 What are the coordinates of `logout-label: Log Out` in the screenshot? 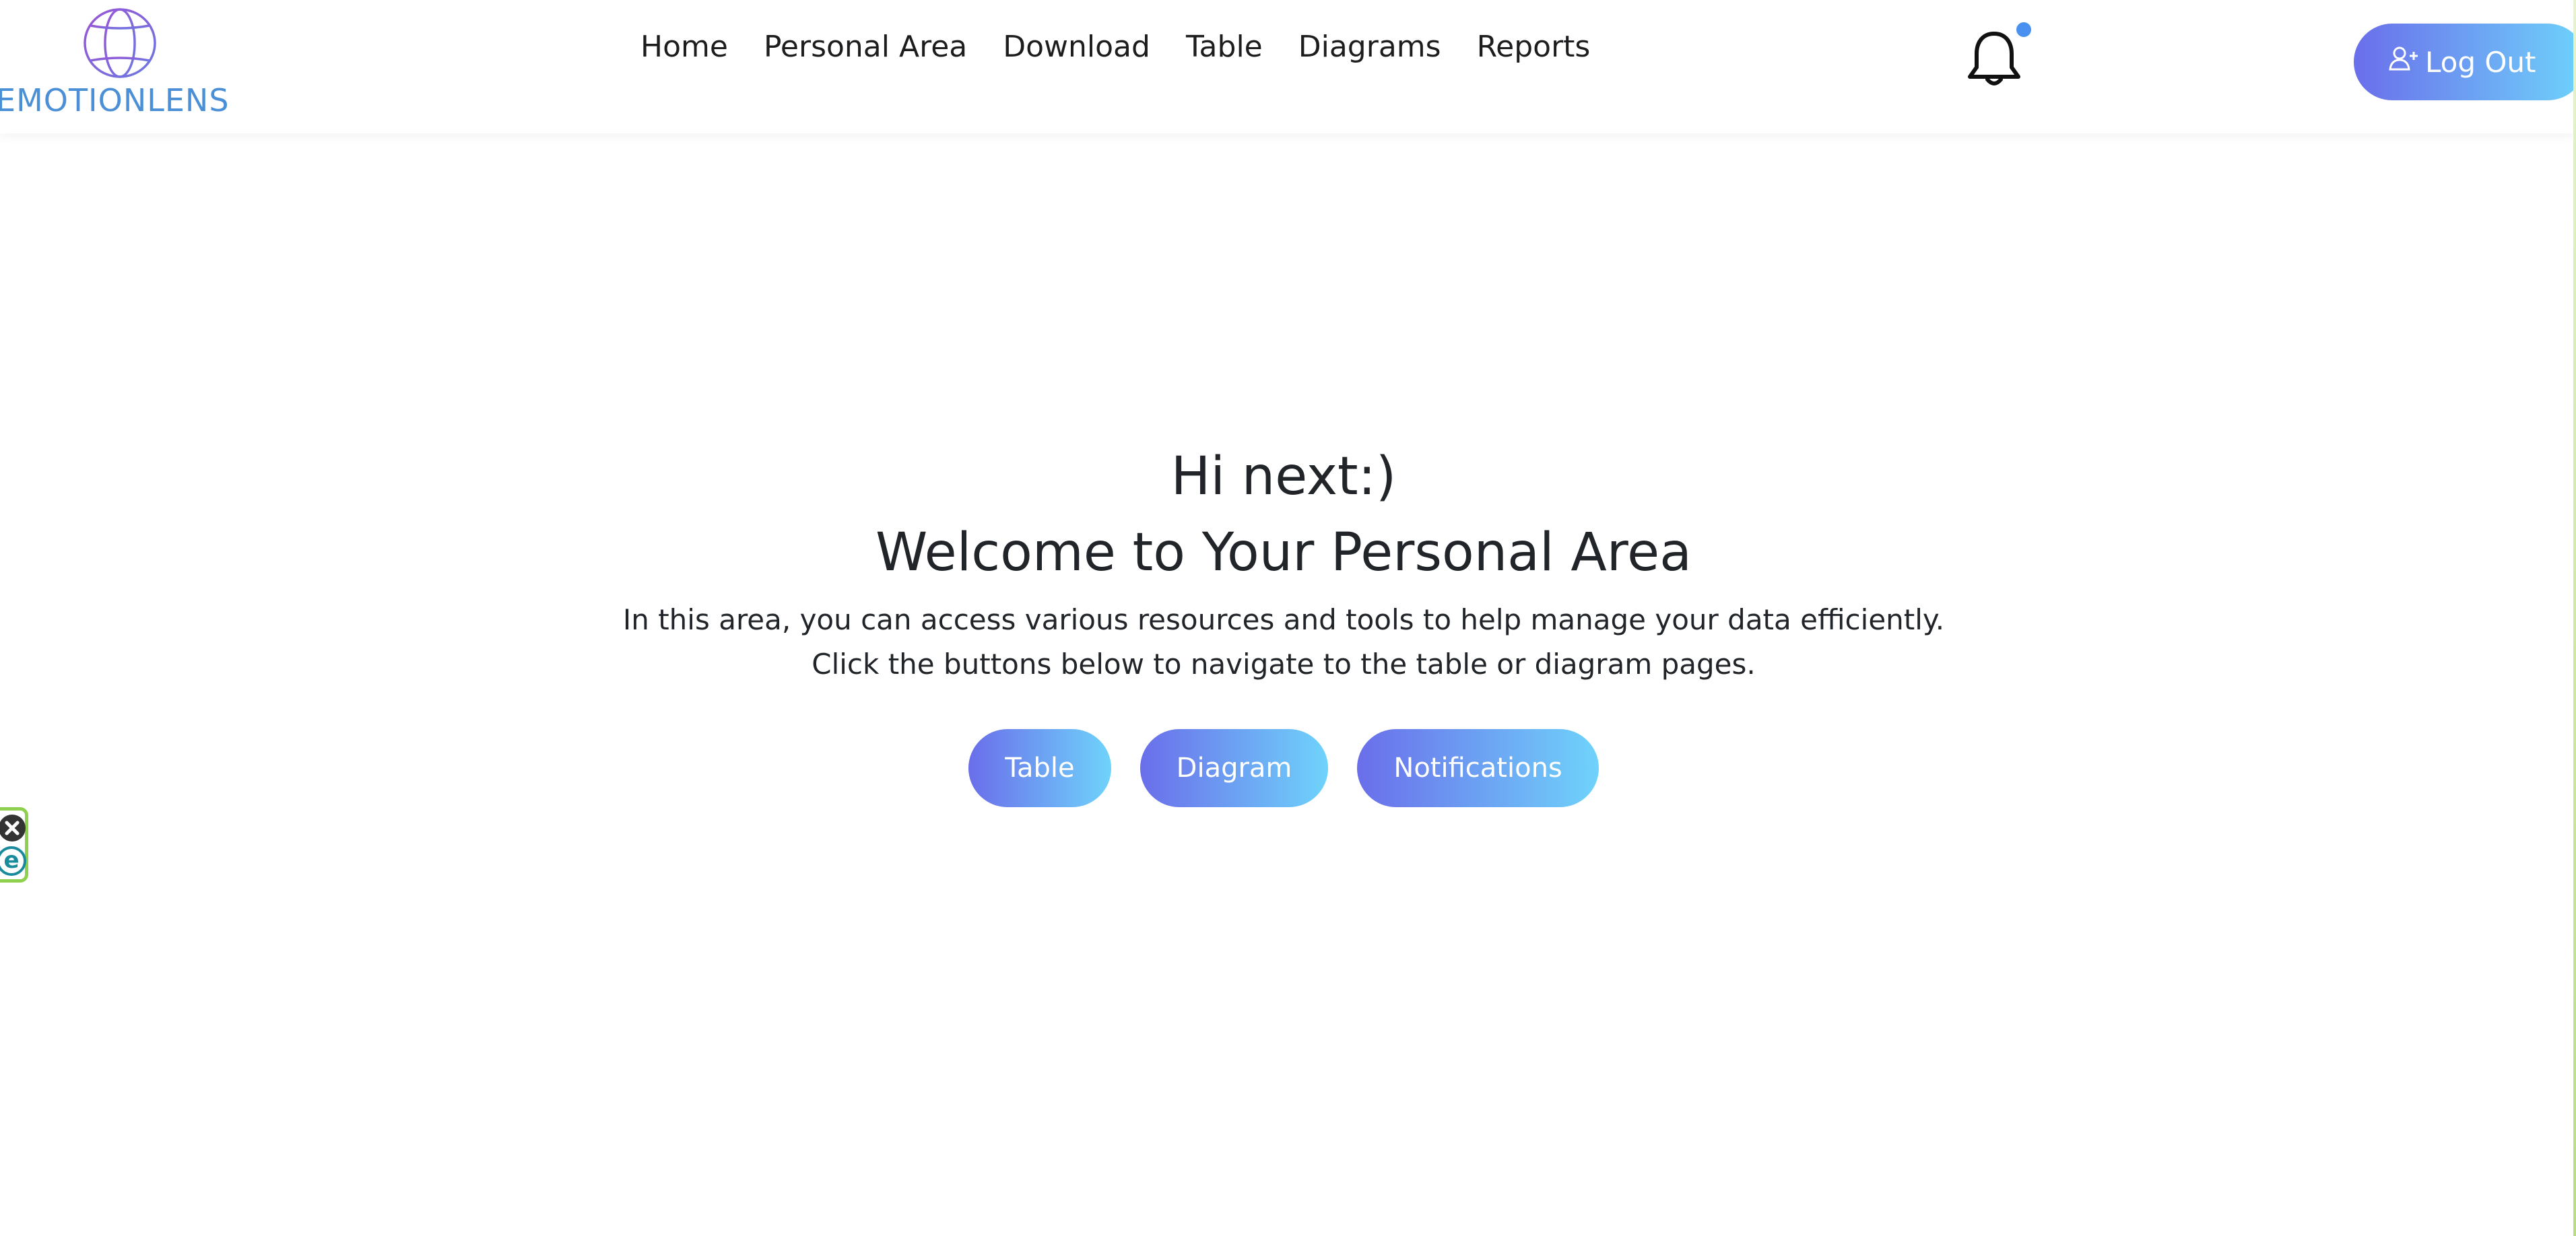 It's located at (2480, 62).